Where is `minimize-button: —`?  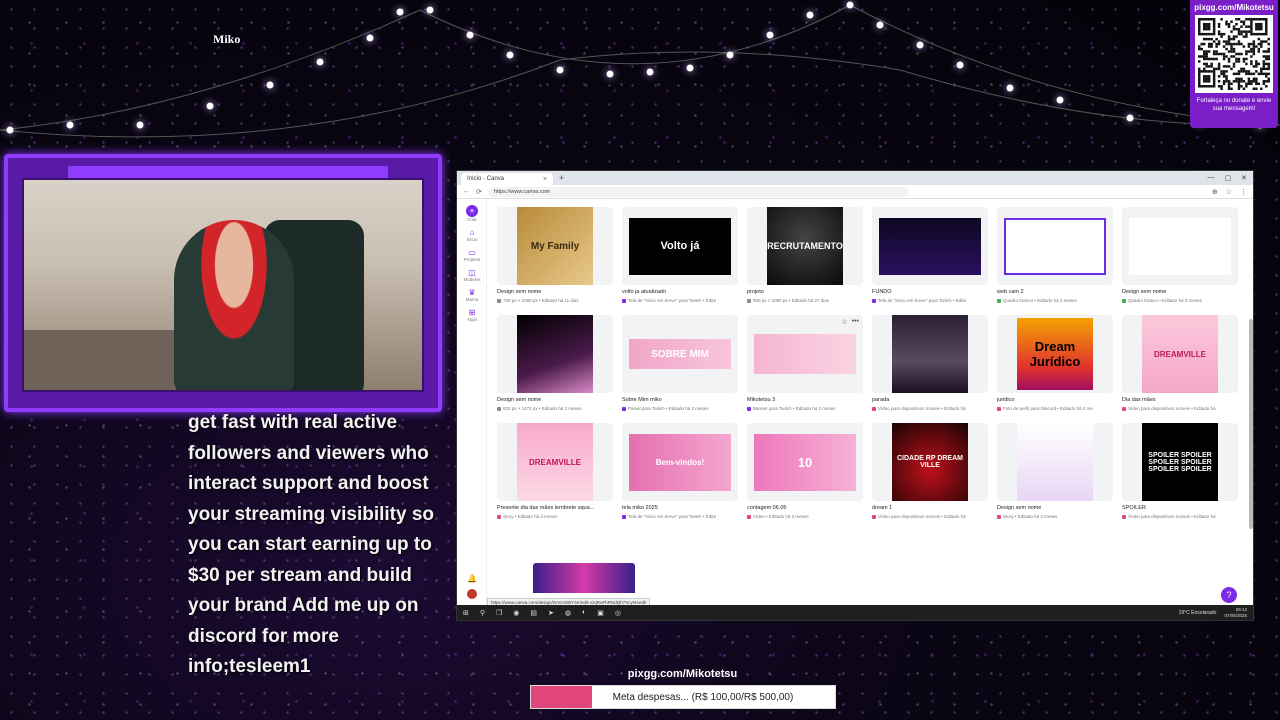 minimize-button: — is located at coordinates (1211, 178).